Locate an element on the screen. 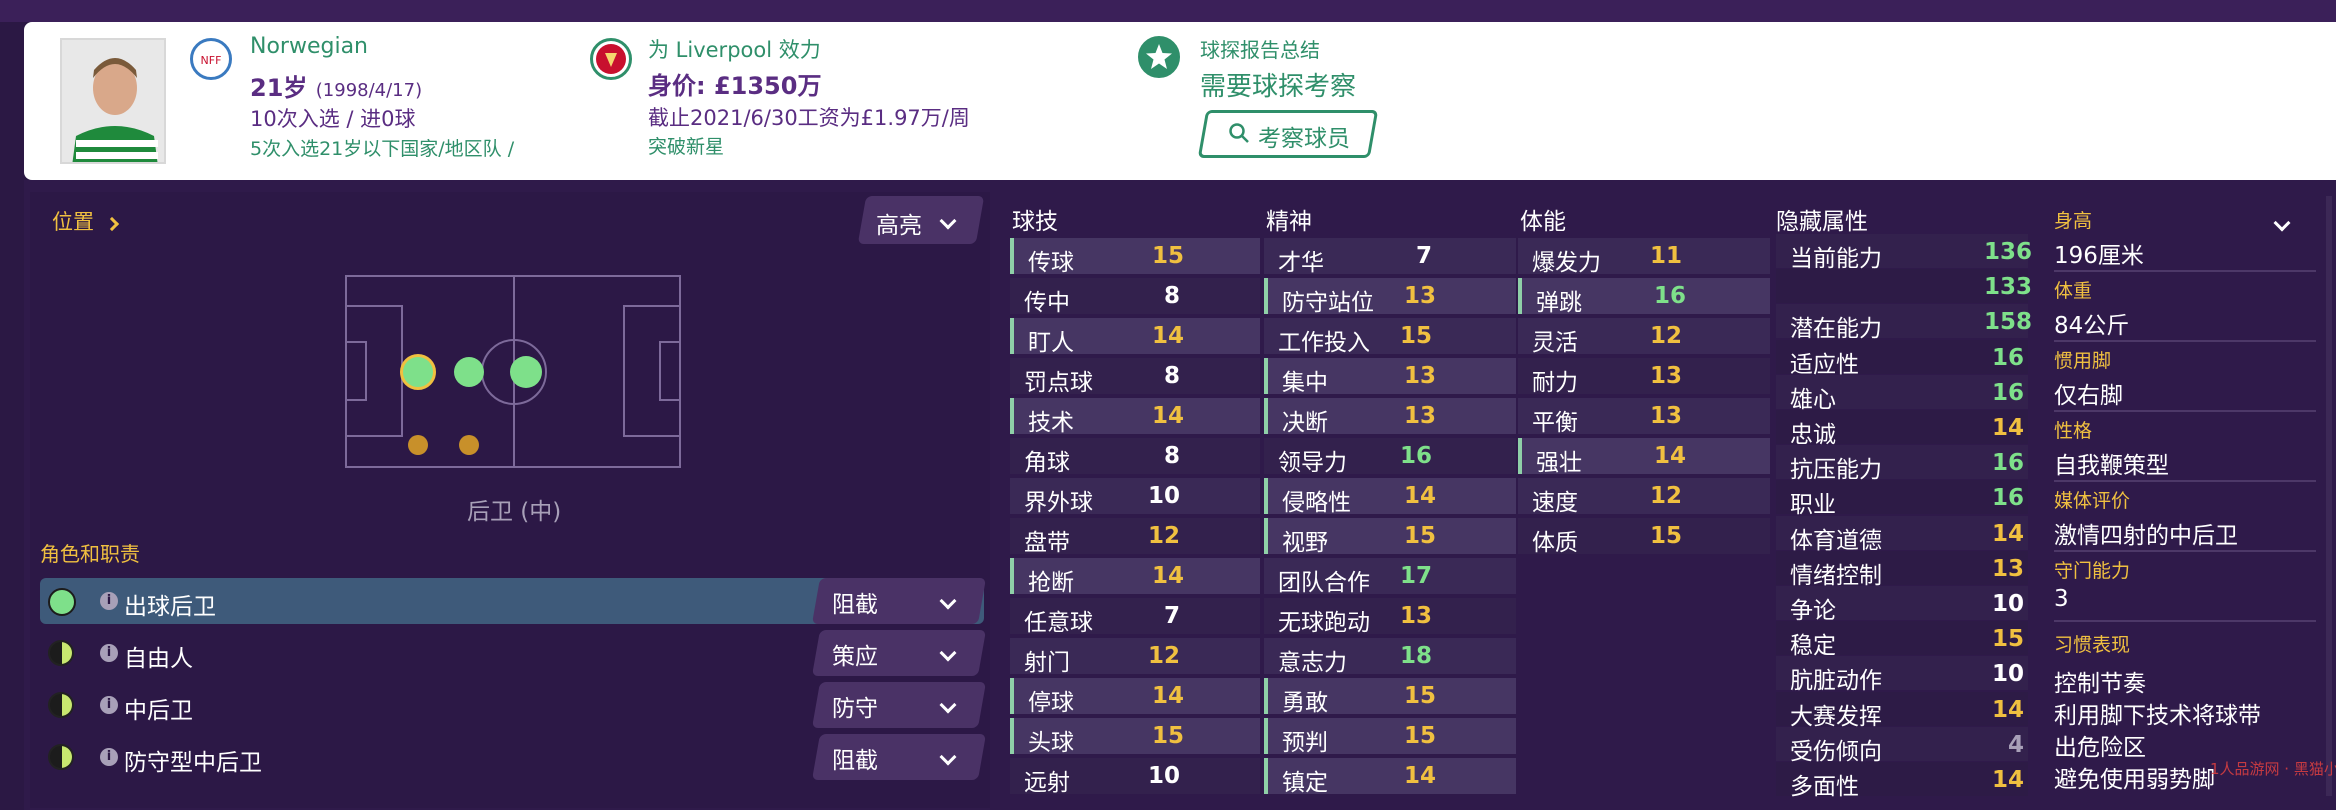 The height and width of the screenshot is (810, 2336). attribute-row-hidden: 雄心 16 is located at coordinates (1902, 393).